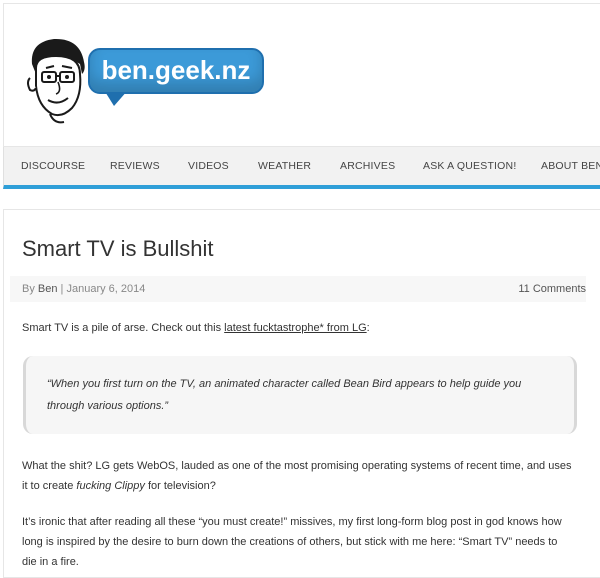 Image resolution: width=600 pixels, height=578 pixels. Describe the element at coordinates (284, 166) in the screenshot. I see `nav-item-weather: Weather` at that location.